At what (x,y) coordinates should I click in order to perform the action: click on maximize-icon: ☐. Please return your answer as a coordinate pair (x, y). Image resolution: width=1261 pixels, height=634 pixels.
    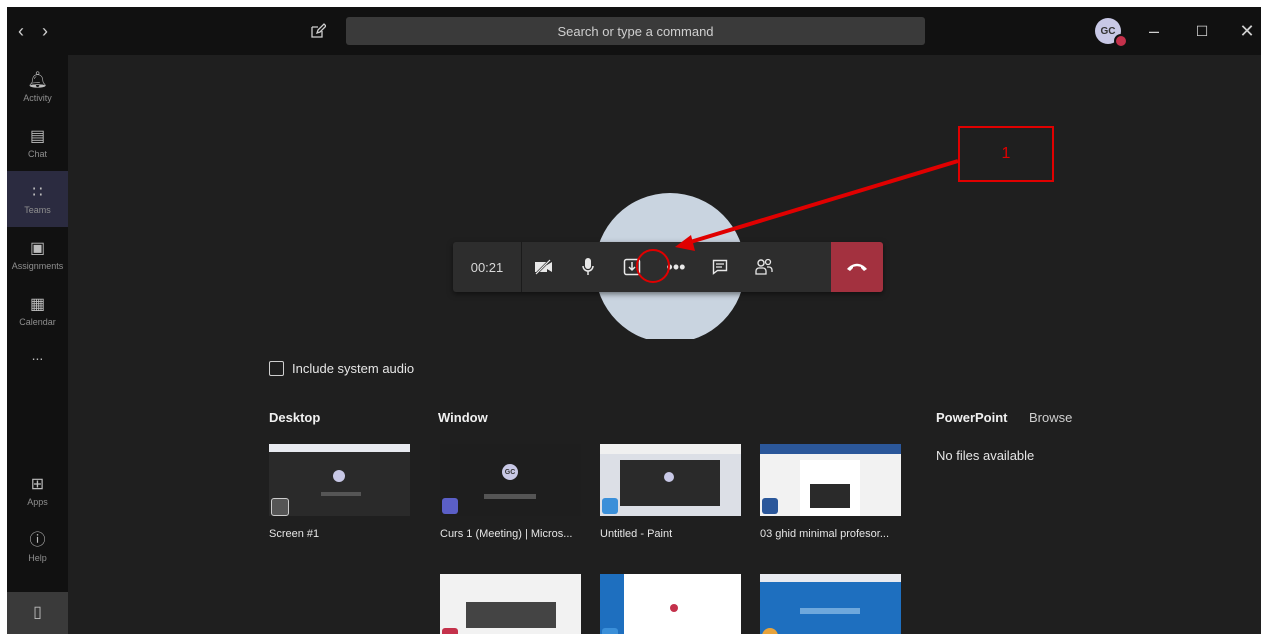
    Looking at the image, I should click on (1202, 31).